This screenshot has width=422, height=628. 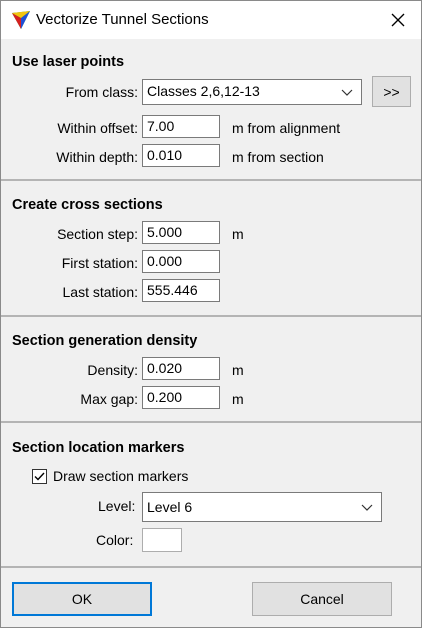 What do you see at coordinates (68, 62) in the screenshot?
I see `section-title-laser: Use laser points` at bounding box center [68, 62].